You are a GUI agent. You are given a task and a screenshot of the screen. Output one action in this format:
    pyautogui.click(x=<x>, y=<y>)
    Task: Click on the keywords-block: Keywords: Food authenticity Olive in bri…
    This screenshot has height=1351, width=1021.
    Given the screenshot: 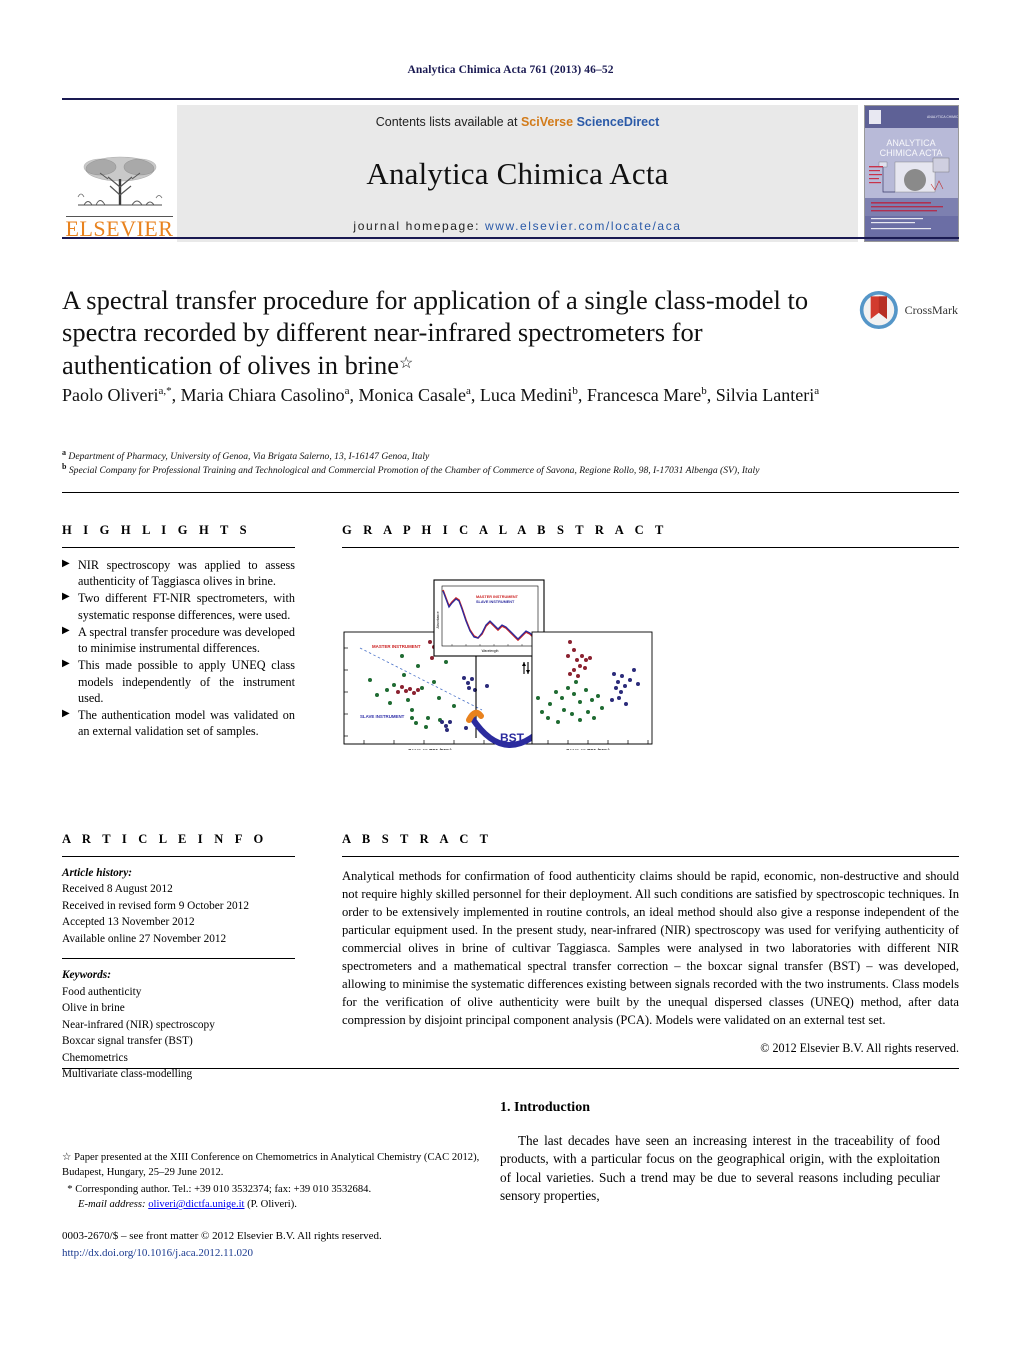 What is the action you would take?
    pyautogui.click(x=178, y=1020)
    